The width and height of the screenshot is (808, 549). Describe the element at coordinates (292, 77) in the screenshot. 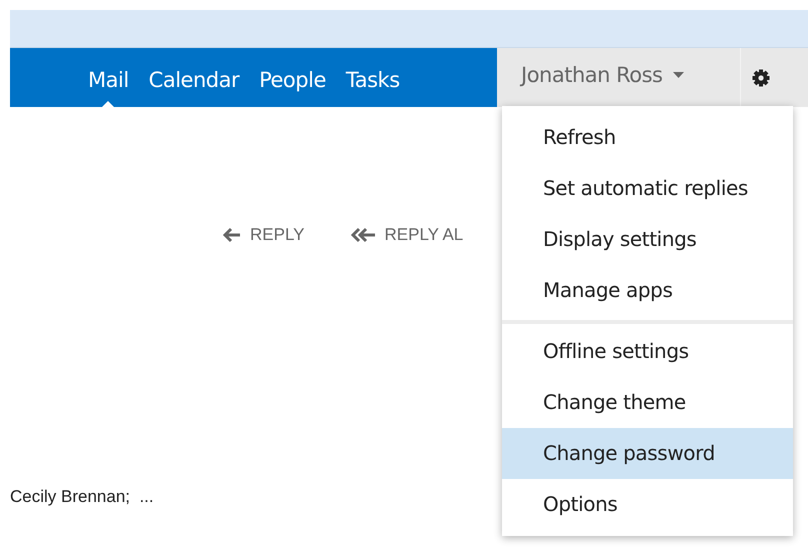

I see `nav-tab: People` at that location.